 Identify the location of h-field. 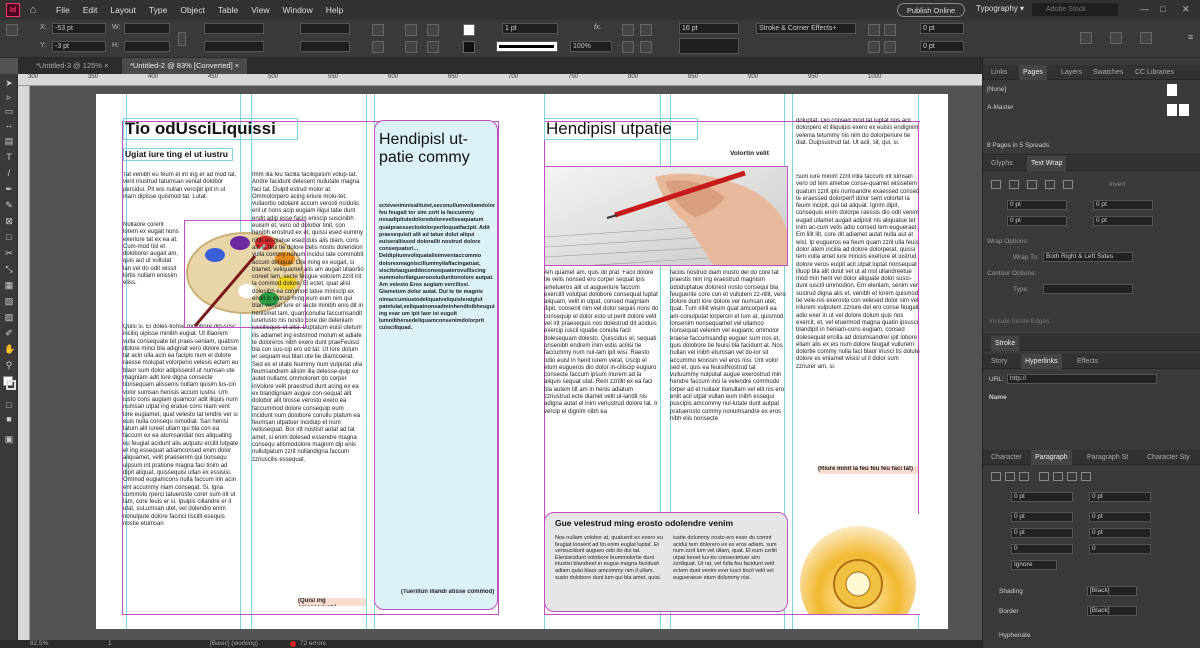
(147, 46).